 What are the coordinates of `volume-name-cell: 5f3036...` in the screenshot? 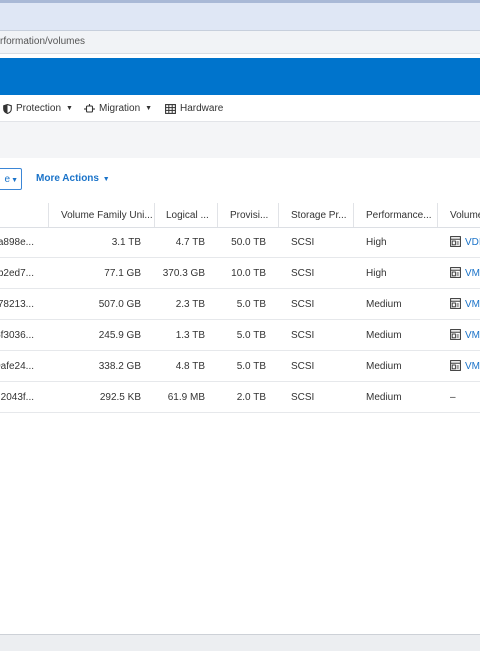 It's located at (17, 335).